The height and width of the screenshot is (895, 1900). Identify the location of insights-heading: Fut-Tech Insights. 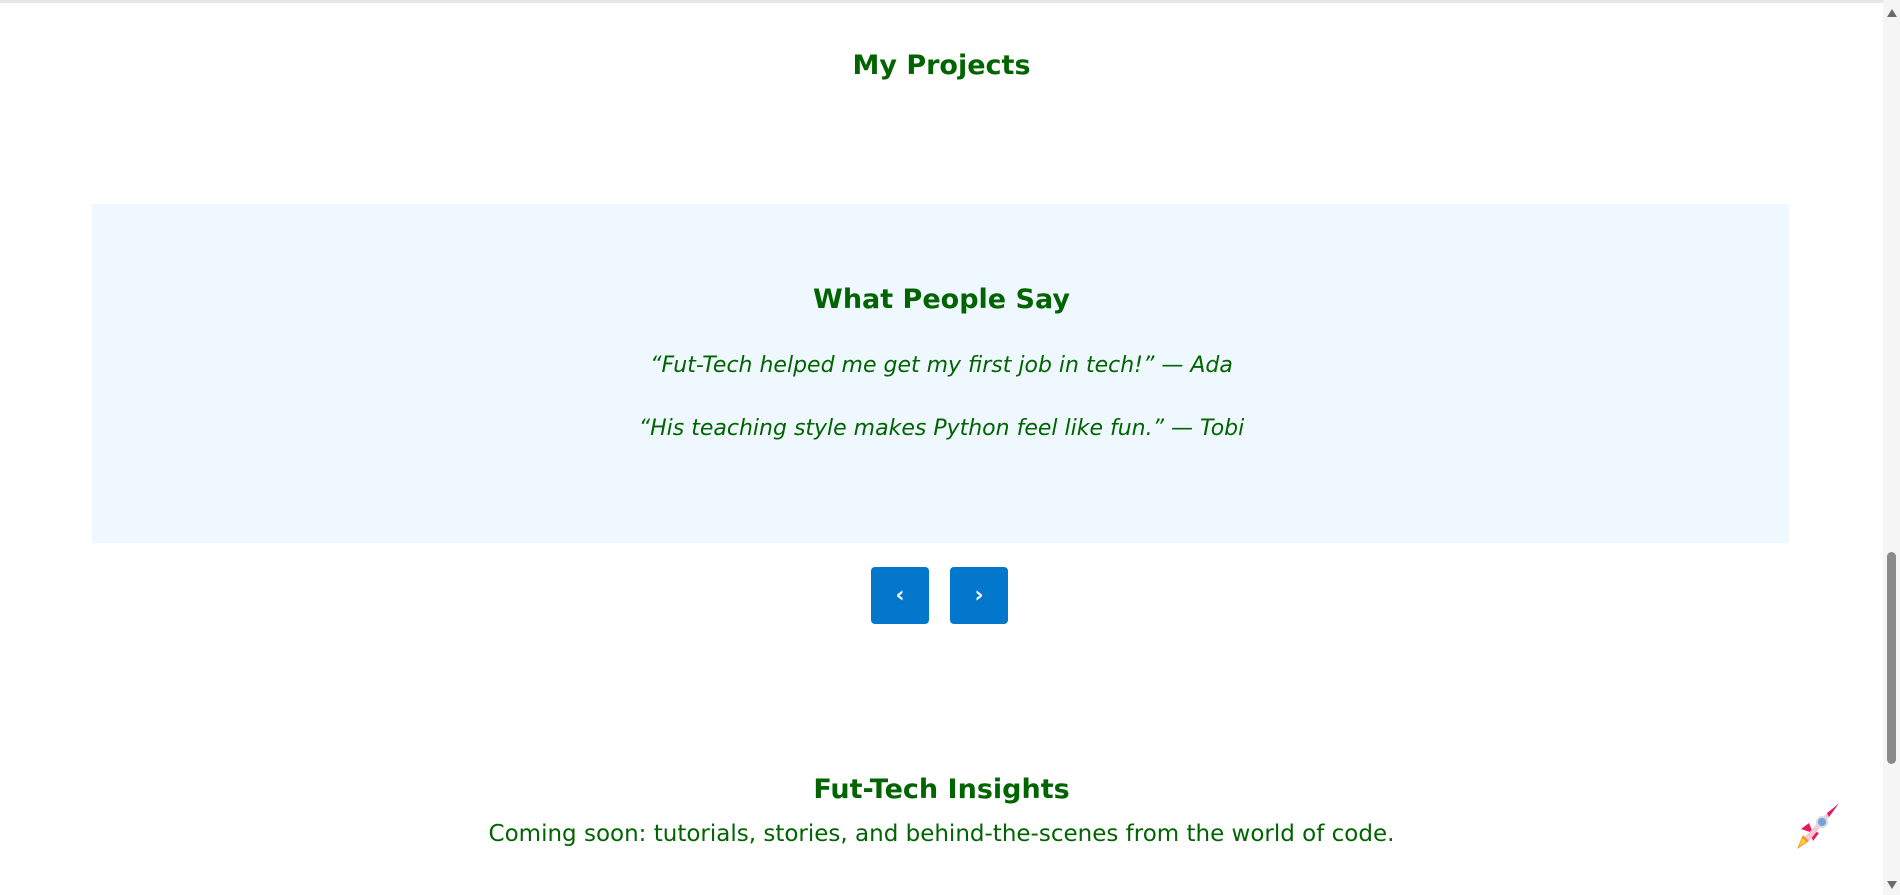
(941, 789).